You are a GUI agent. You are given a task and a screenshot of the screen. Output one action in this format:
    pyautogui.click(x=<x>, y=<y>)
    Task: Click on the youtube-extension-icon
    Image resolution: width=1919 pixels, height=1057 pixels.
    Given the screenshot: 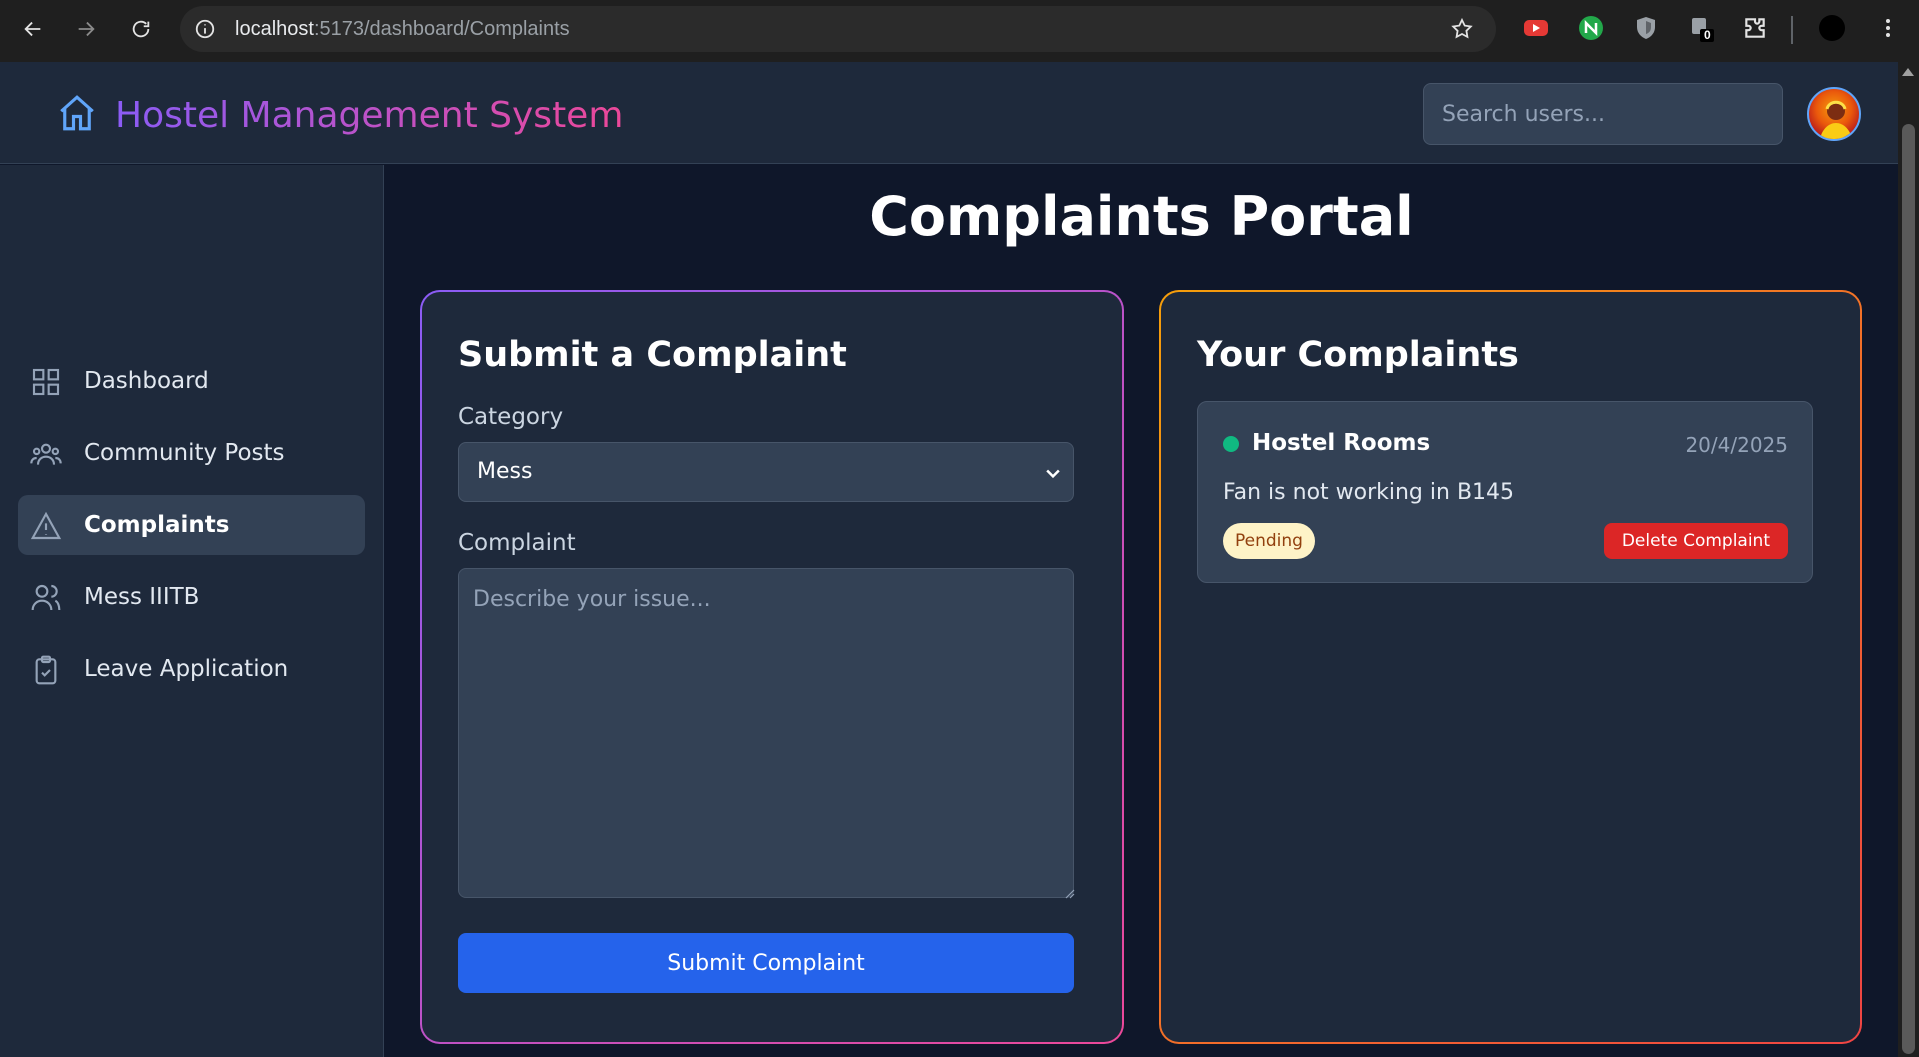 What is the action you would take?
    pyautogui.click(x=1536, y=28)
    